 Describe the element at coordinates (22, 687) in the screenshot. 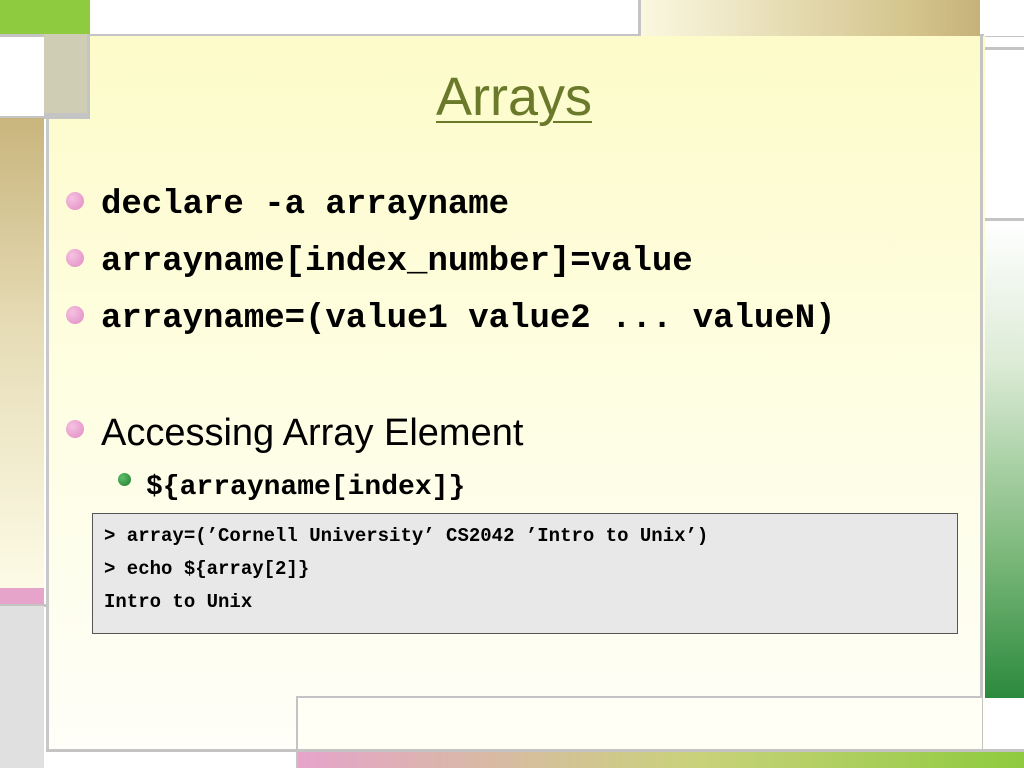

I see `decor-gray-left-bottom` at that location.